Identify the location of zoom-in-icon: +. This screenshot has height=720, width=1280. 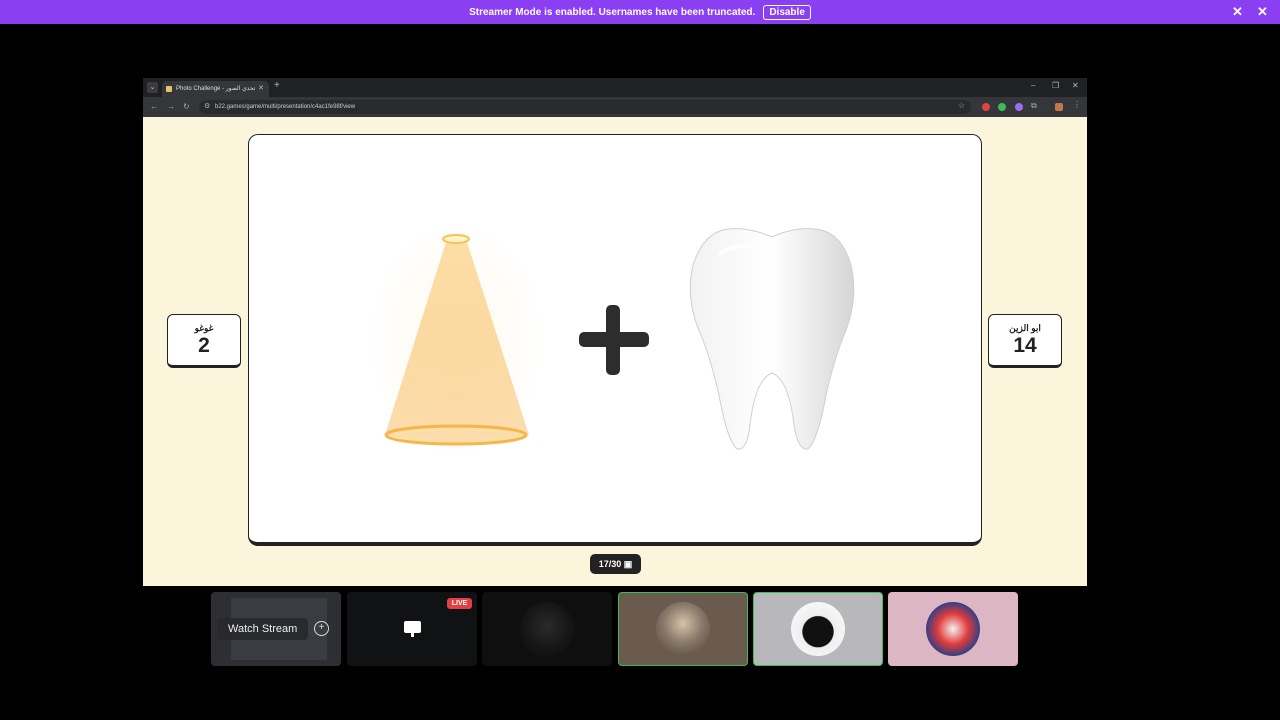
(321, 628).